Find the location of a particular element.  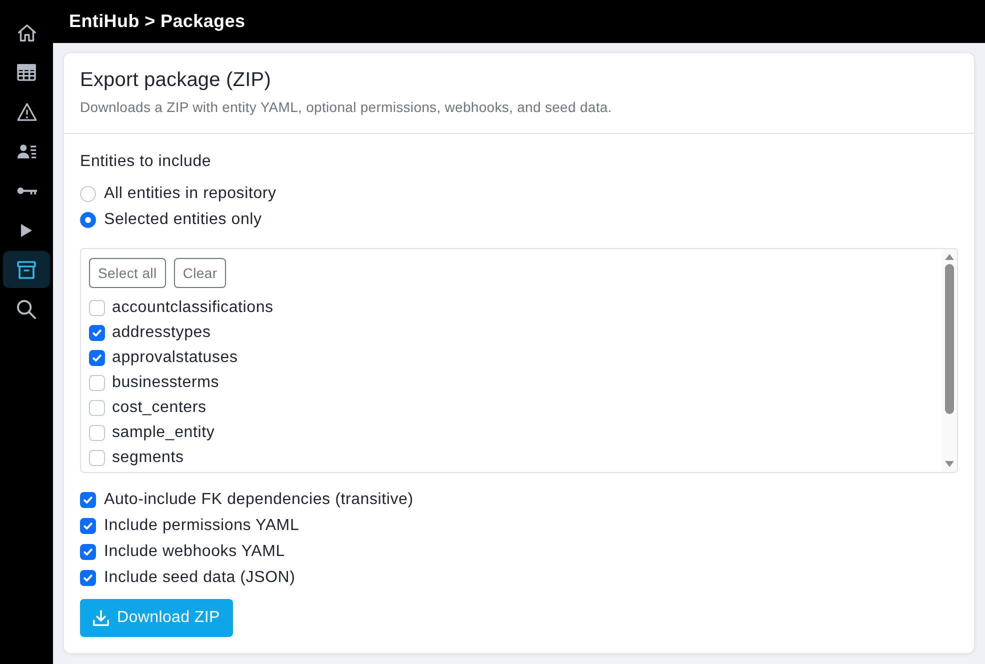

archive-icon is located at coordinates (26, 269).